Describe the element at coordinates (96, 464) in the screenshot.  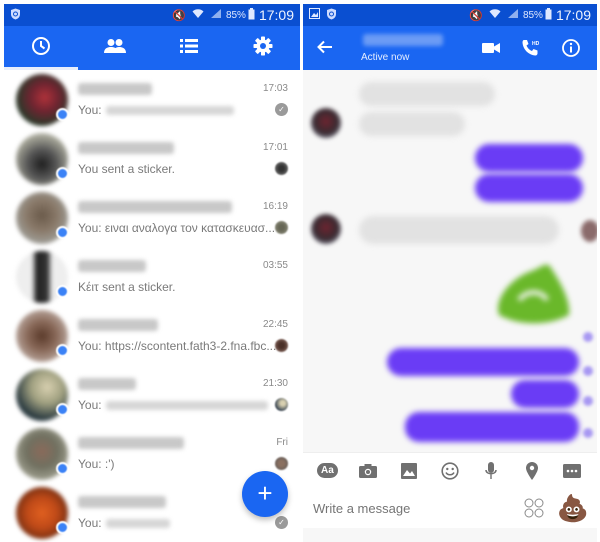
I see `conversation-snippet: You: :')` at that location.